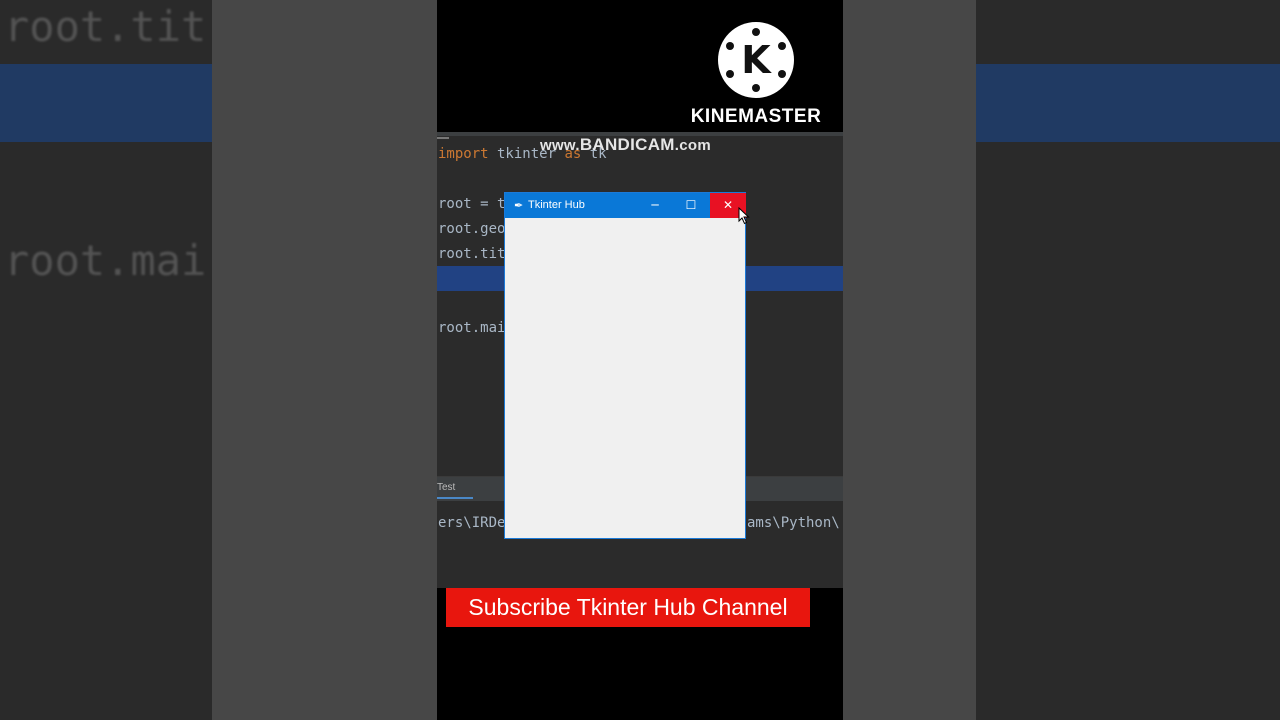 The image size is (1280, 720). What do you see at coordinates (471, 254) in the screenshot?
I see `code-line-5: root.tit` at bounding box center [471, 254].